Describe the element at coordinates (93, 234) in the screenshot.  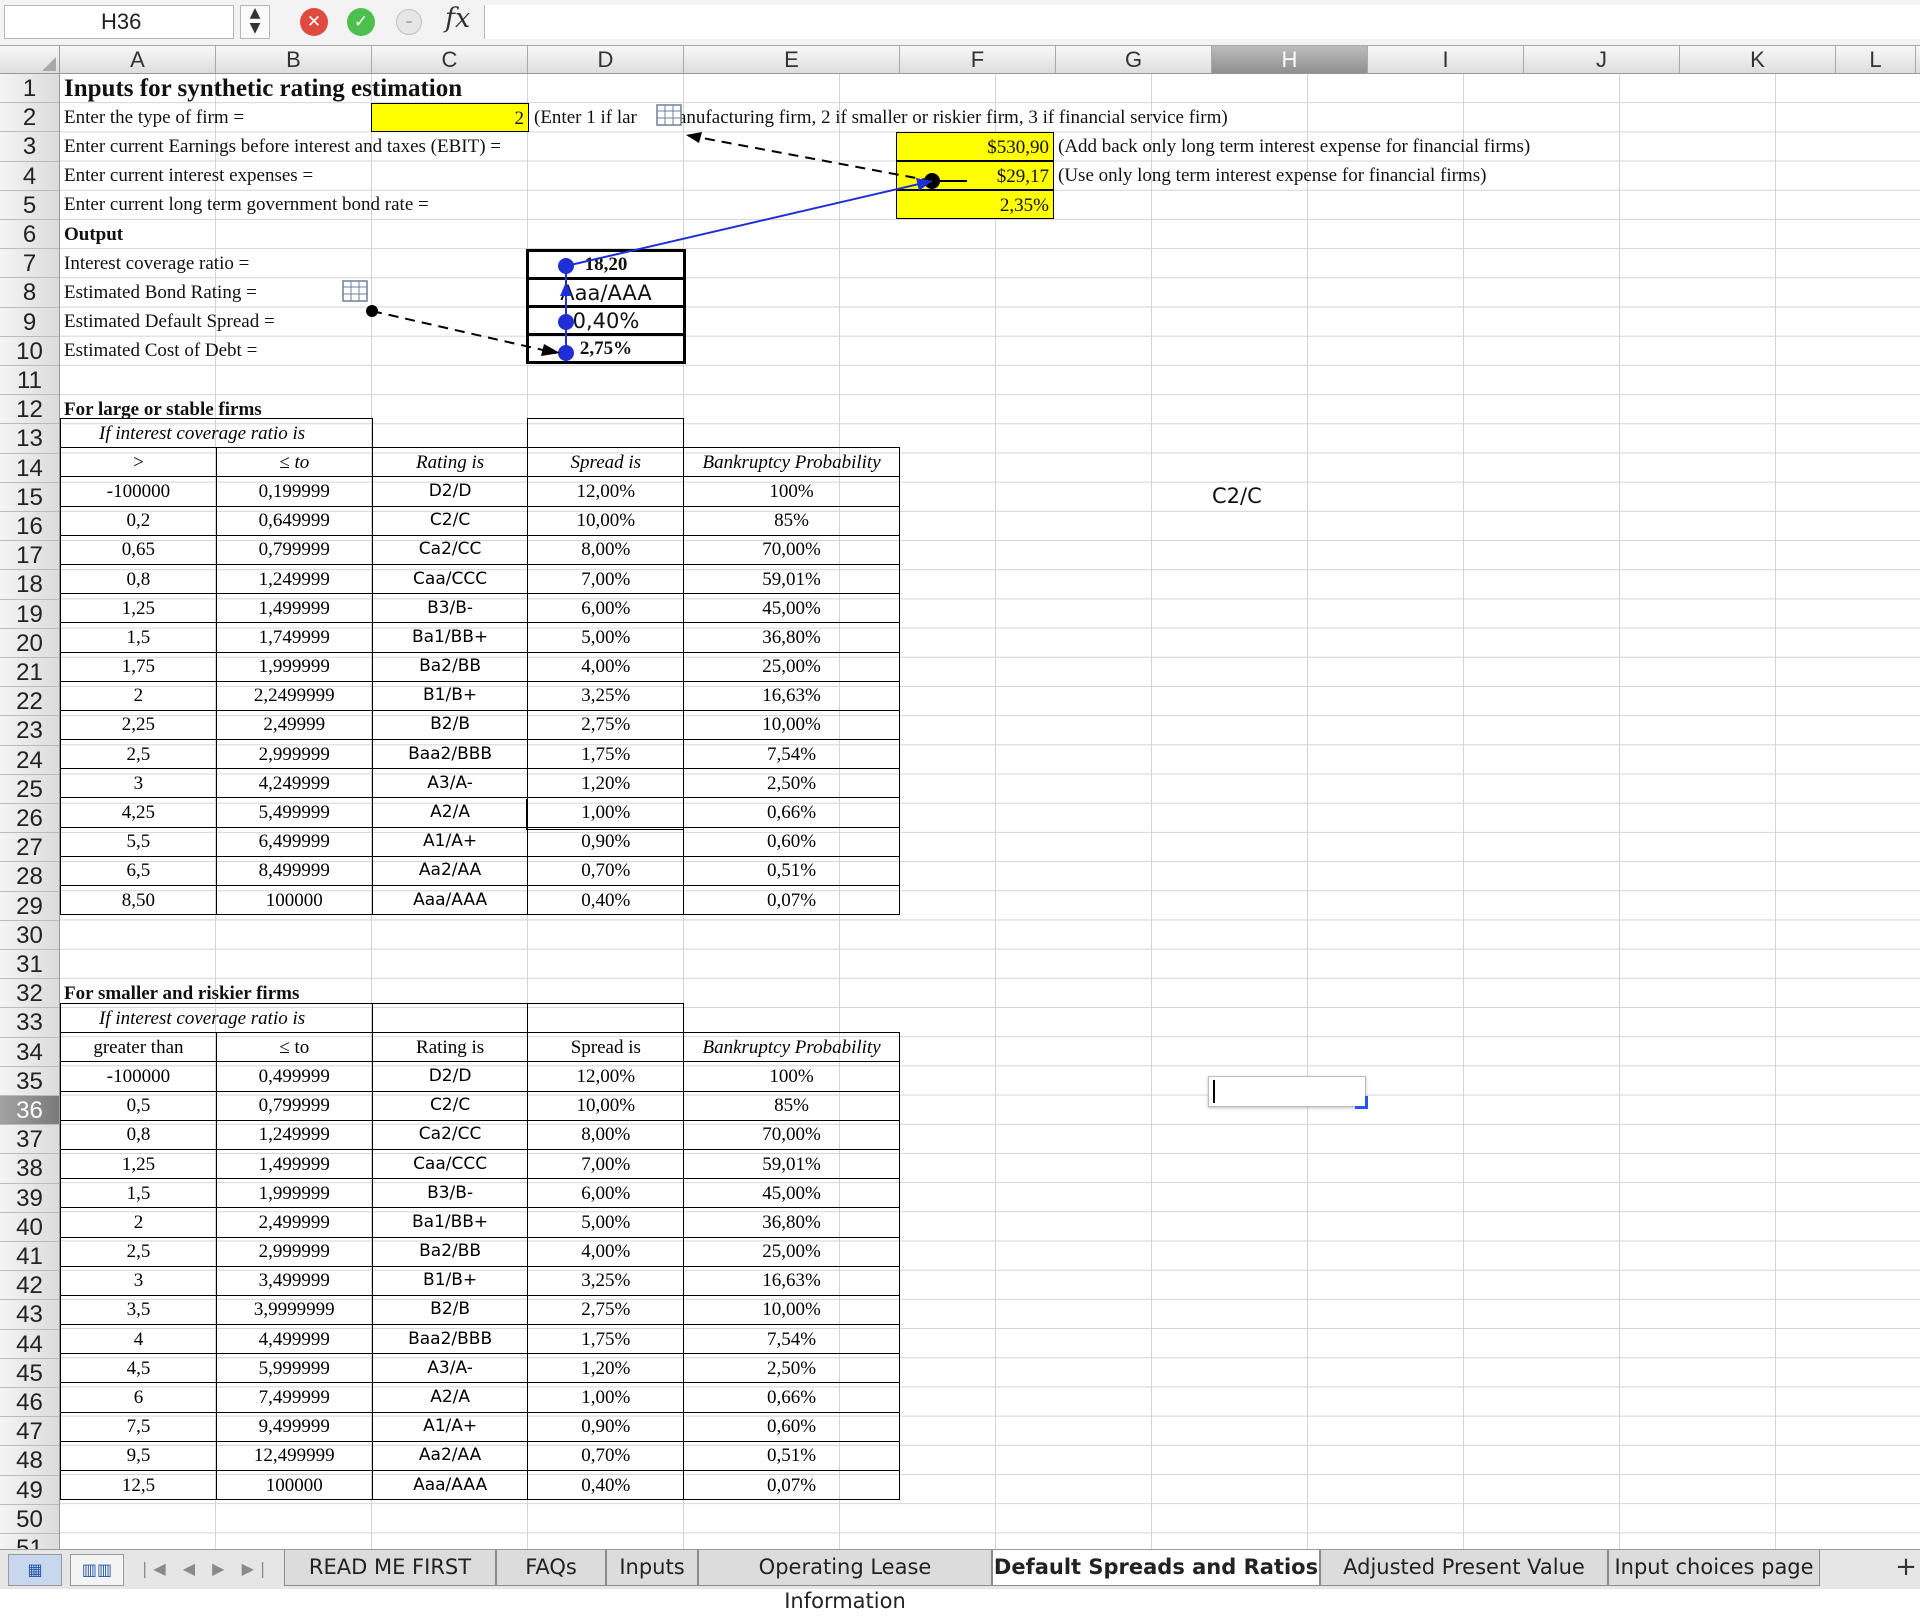
I see `output-heading: Output` at that location.